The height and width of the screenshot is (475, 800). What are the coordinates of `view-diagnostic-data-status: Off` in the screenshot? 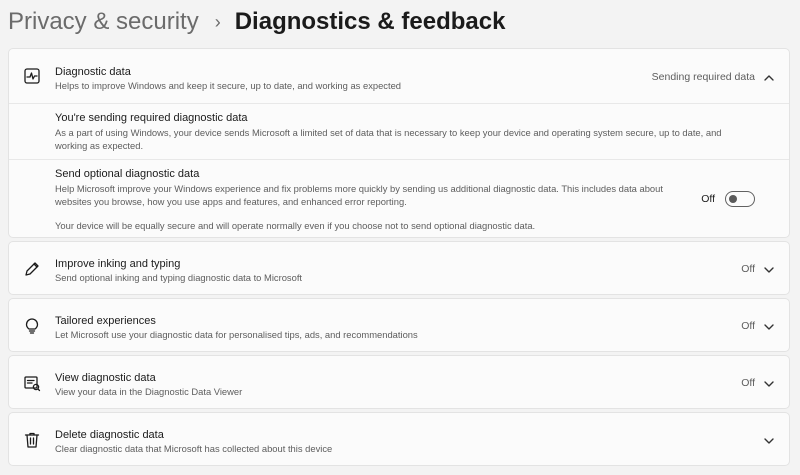 It's located at (748, 383).